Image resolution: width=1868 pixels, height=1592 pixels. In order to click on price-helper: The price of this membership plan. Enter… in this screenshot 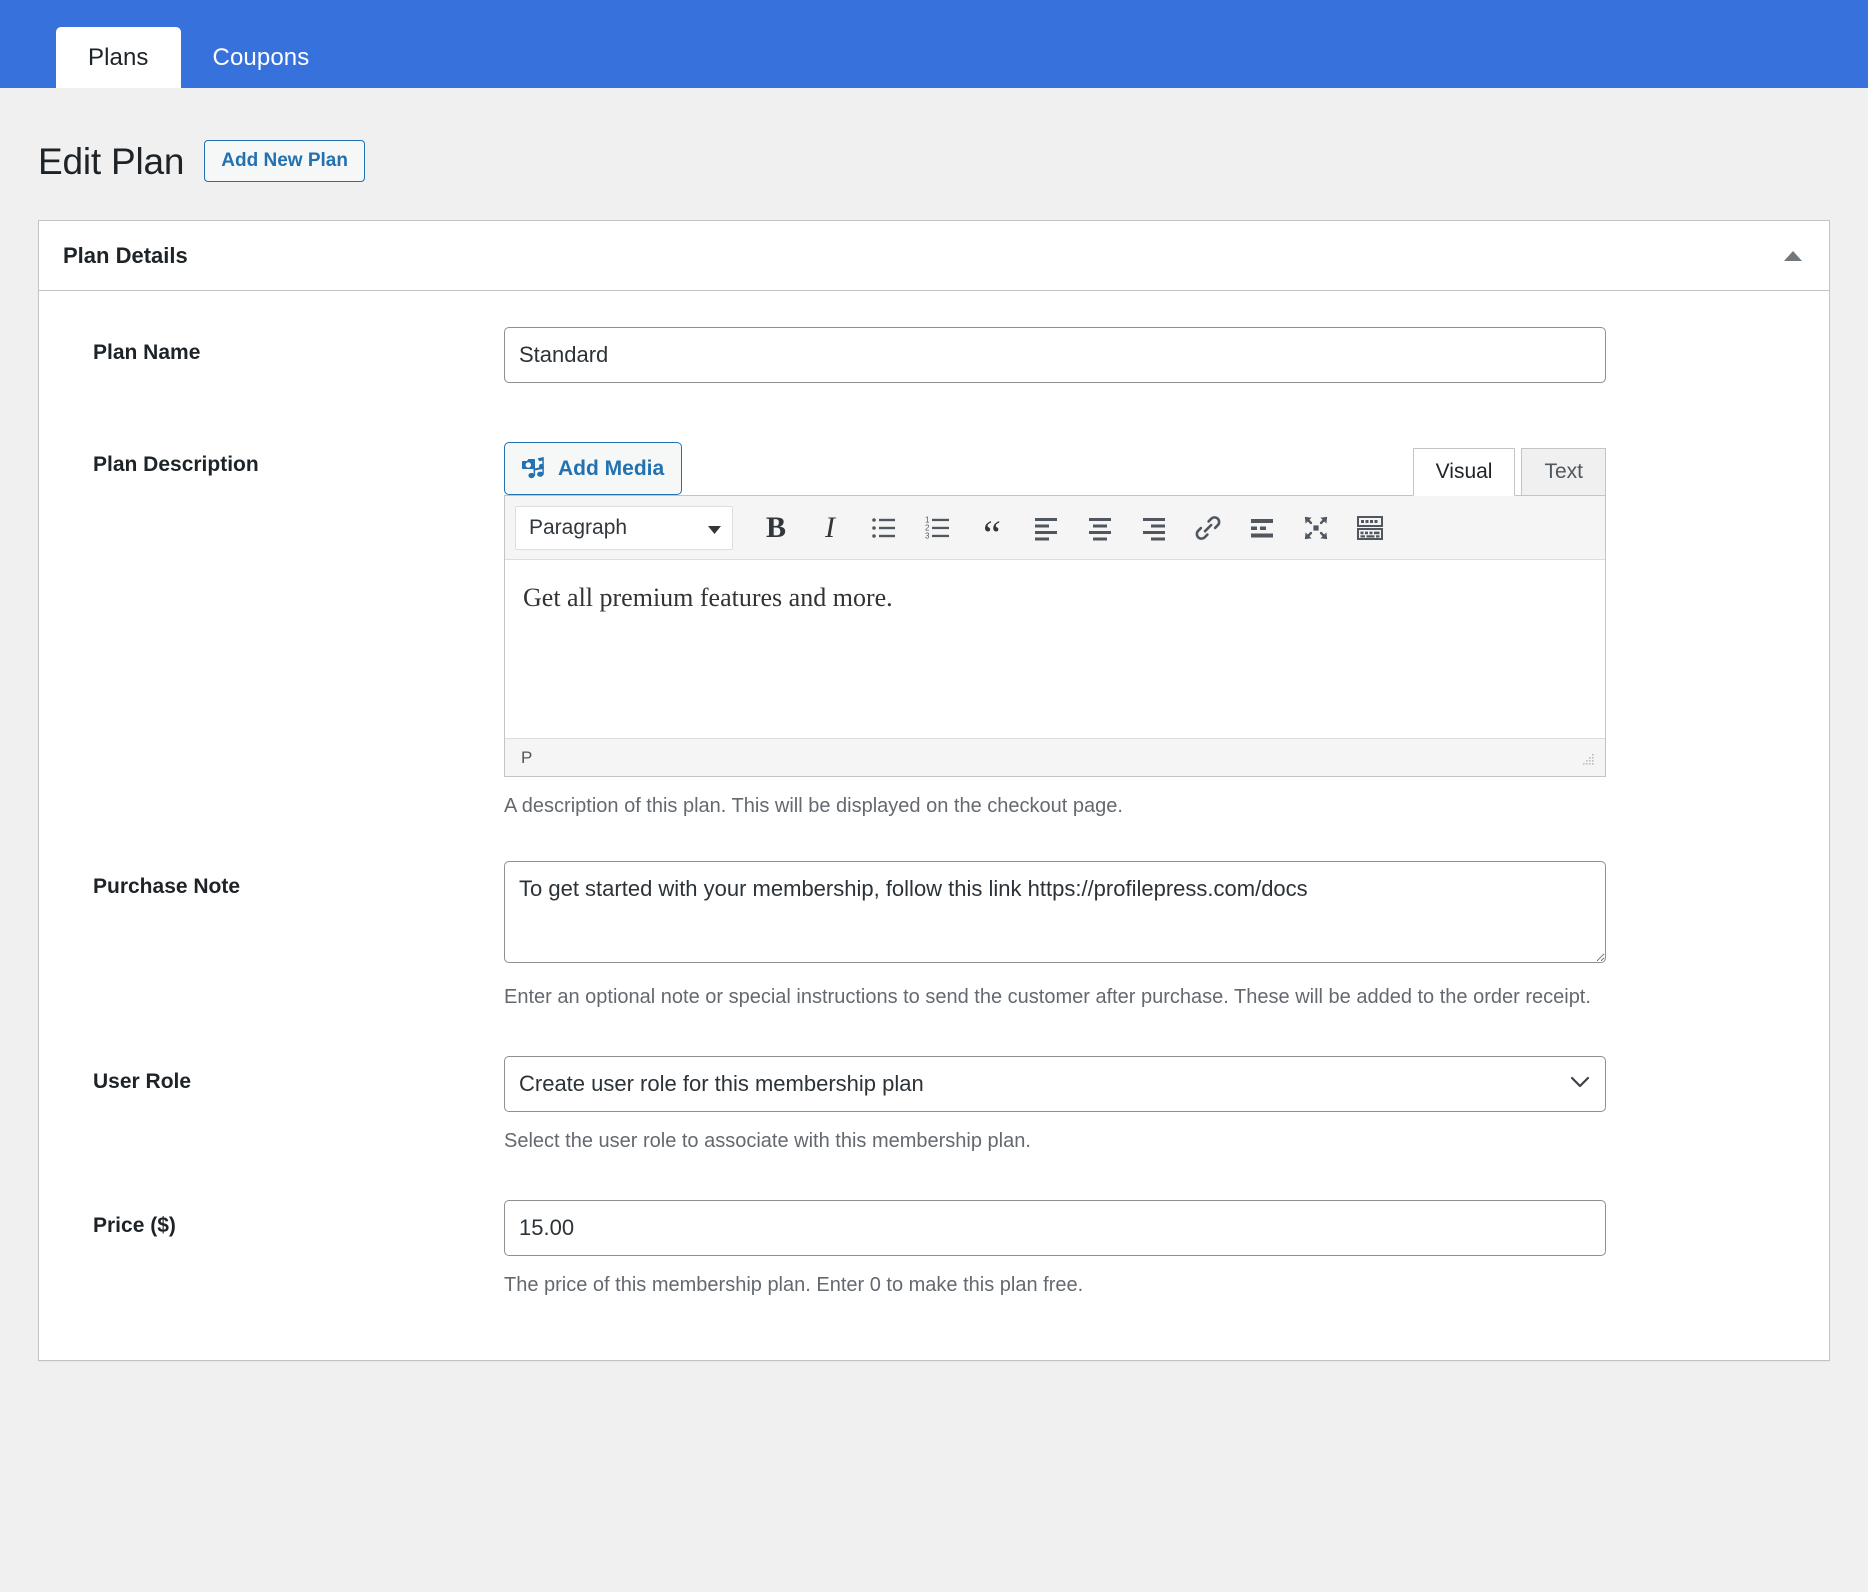, I will do `click(794, 1285)`.